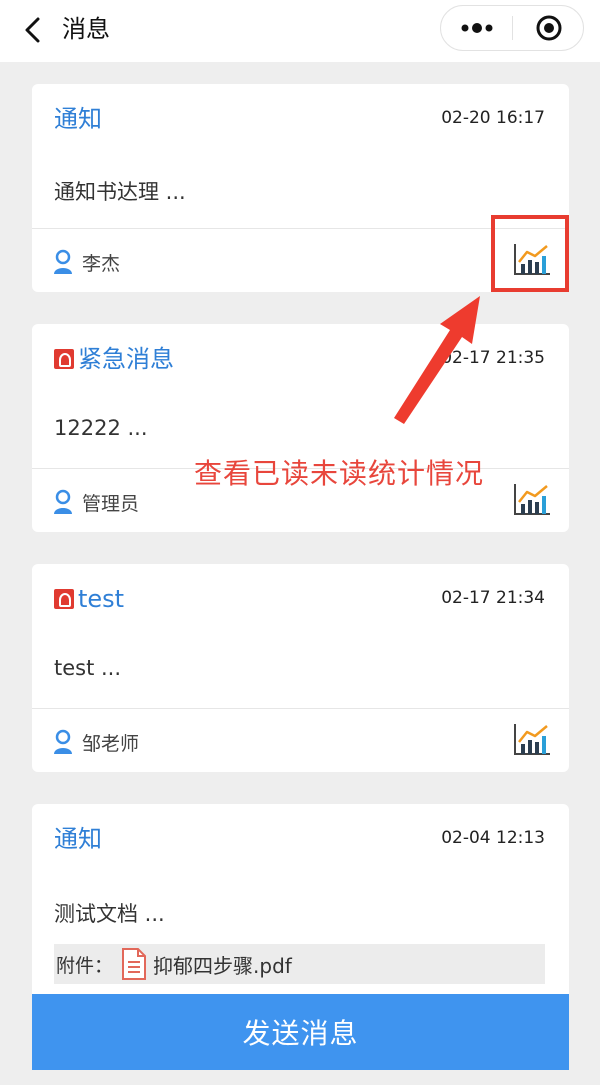  I want to click on mini-program-capsule, so click(512, 28).